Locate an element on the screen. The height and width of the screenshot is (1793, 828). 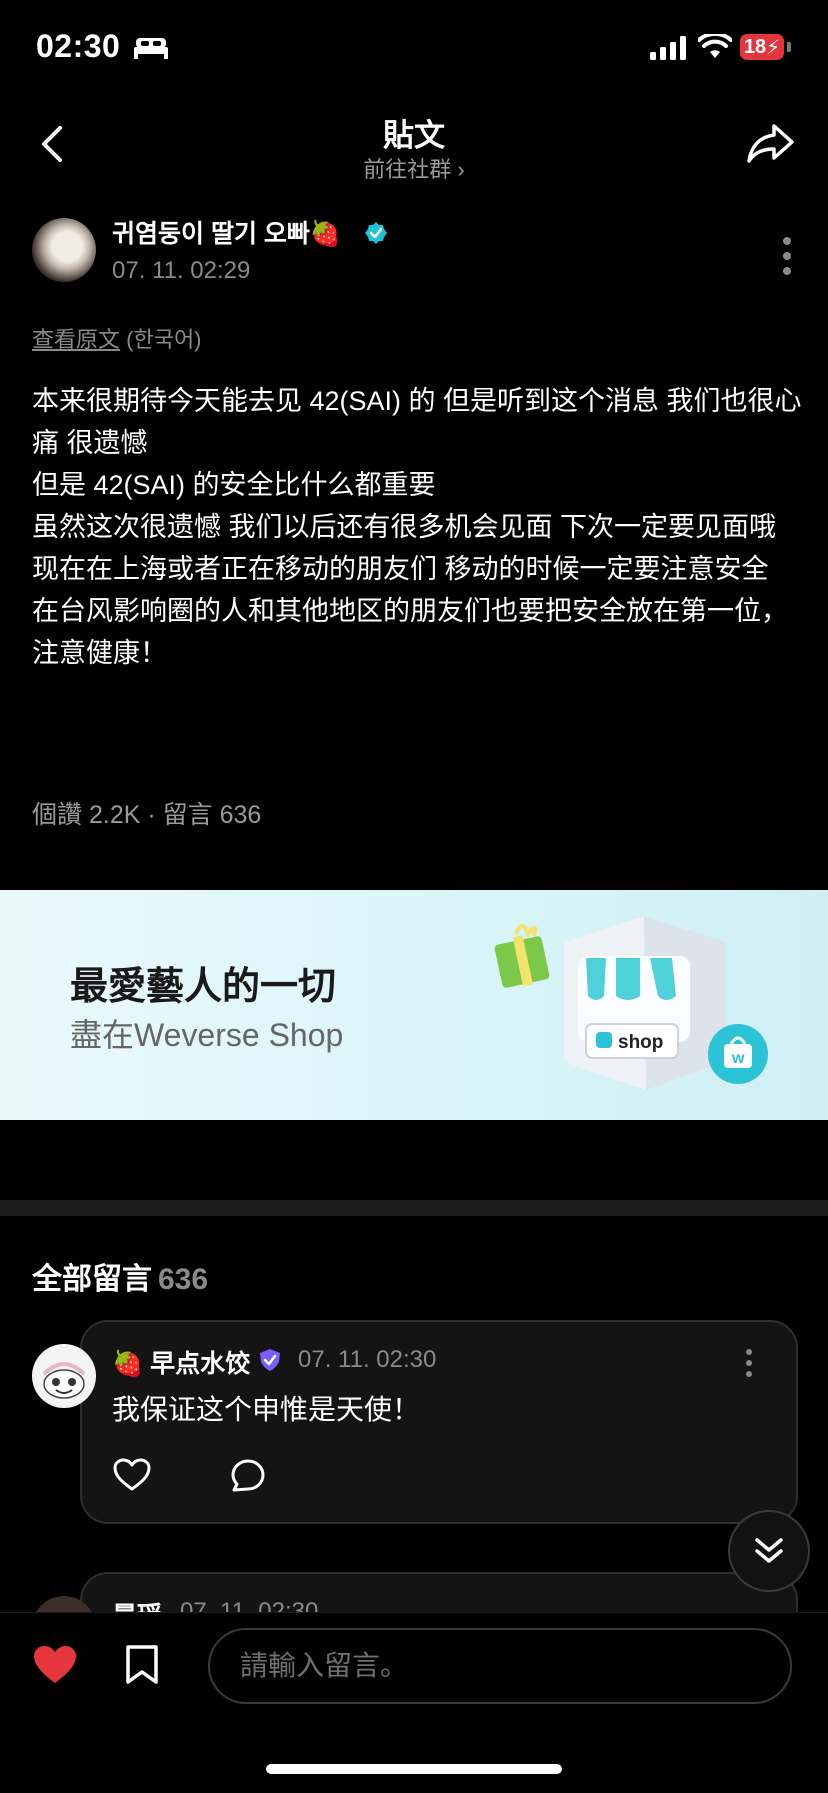
section-divider is located at coordinates (414, 1208).